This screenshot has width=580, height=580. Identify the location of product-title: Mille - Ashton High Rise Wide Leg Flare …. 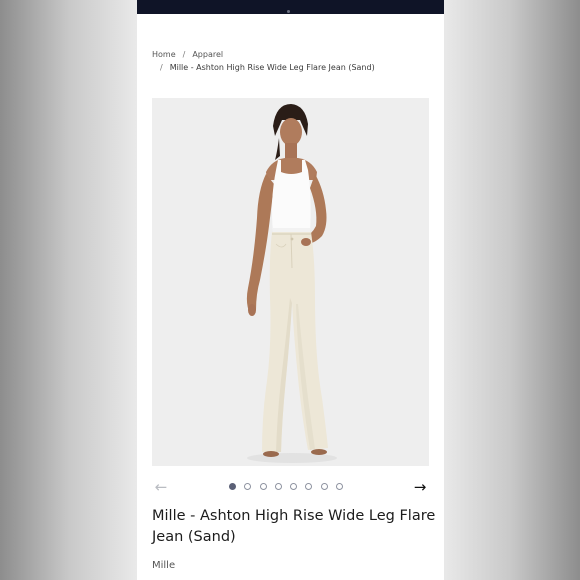
(294, 526).